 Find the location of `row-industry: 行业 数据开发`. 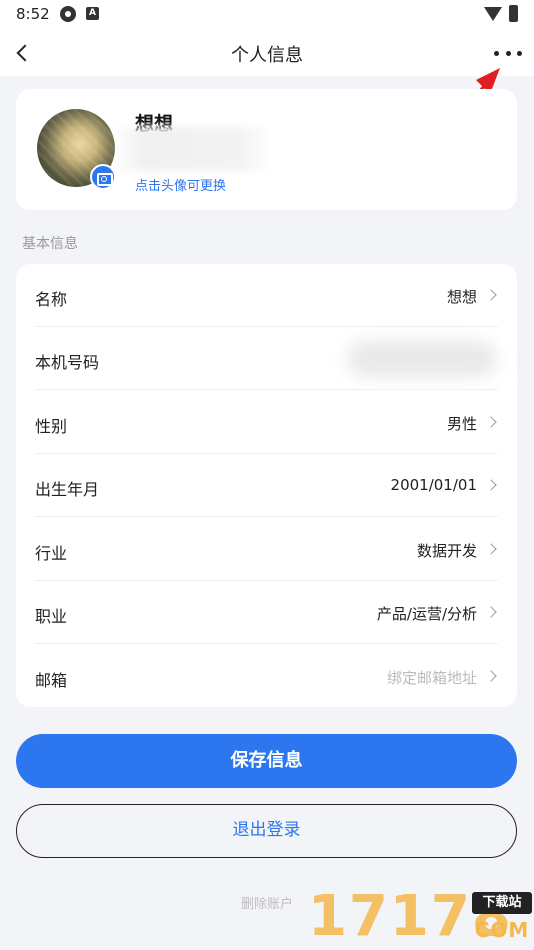

row-industry: 行业 数据开发 is located at coordinates (266, 549).